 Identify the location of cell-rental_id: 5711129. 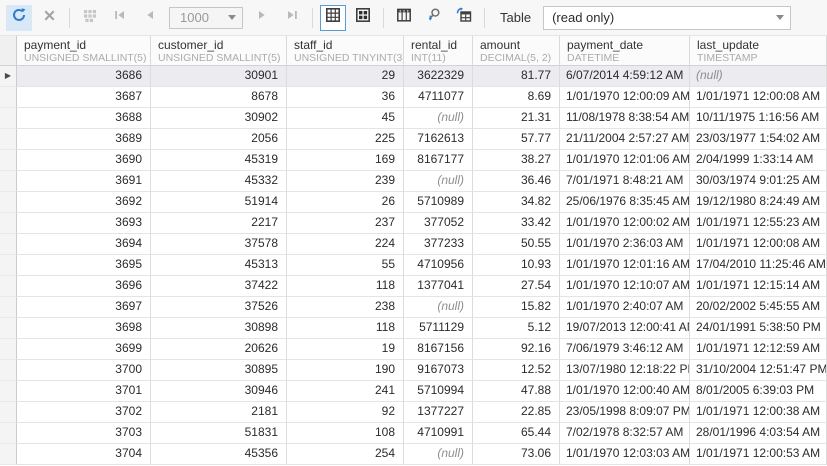
(438, 328).